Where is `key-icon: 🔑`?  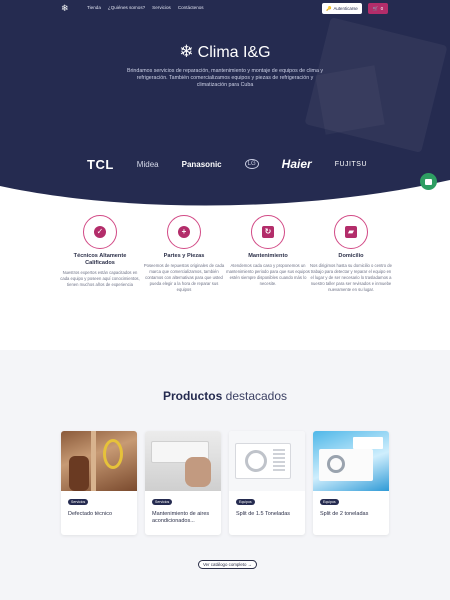 key-icon: 🔑 is located at coordinates (329, 8).